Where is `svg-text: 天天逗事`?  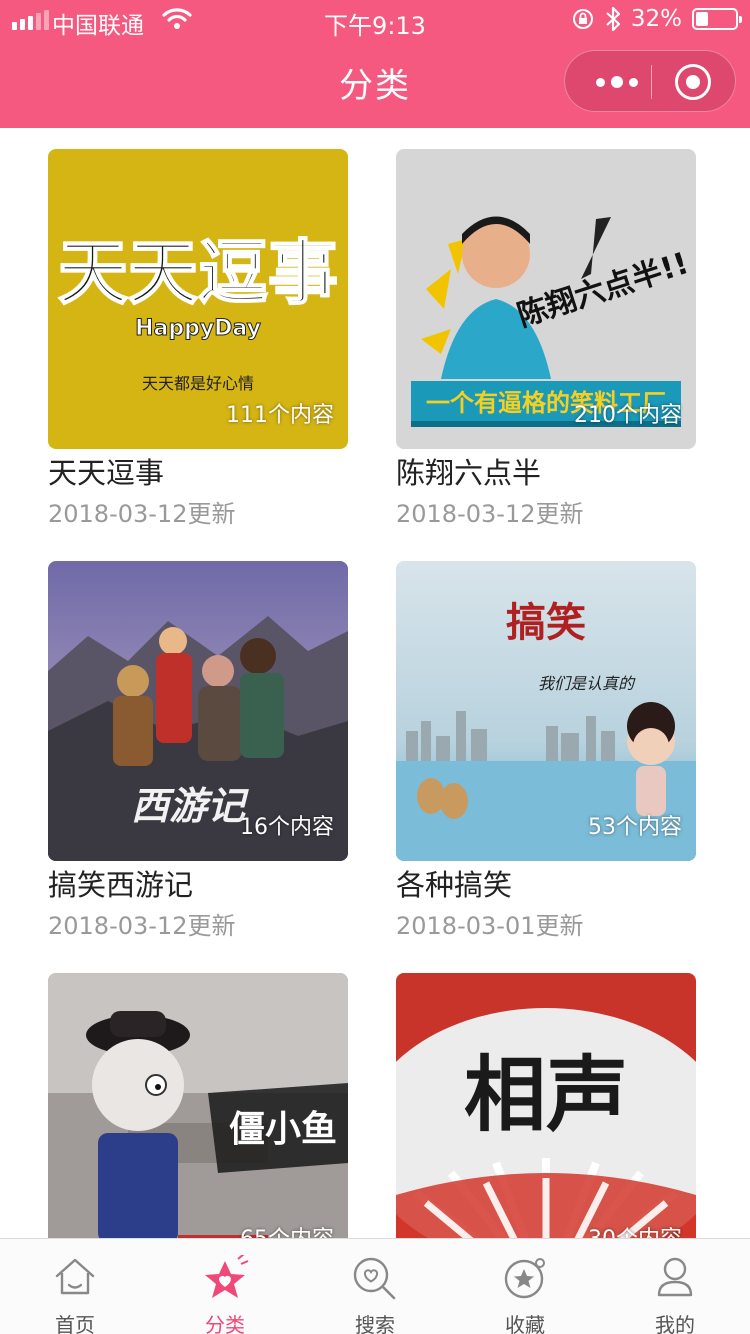 svg-text: 天天逗事 is located at coordinates (198, 273).